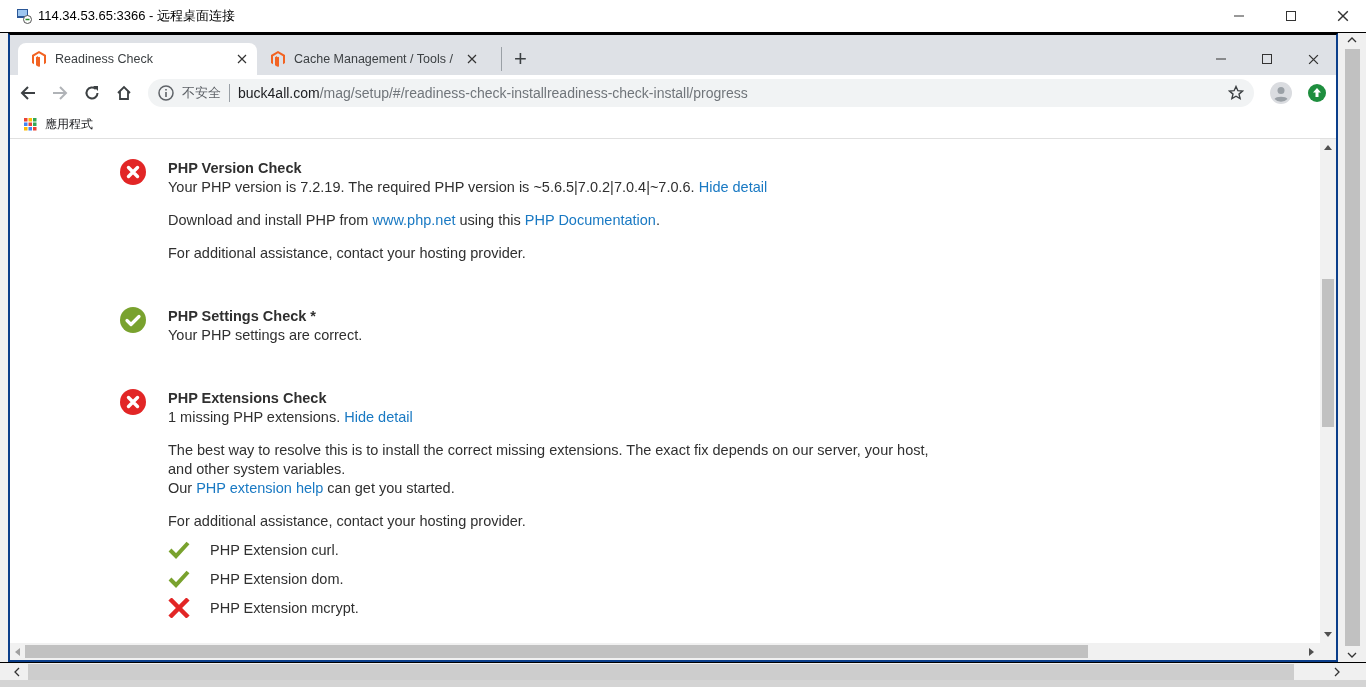  Describe the element at coordinates (372, 59) in the screenshot. I see `browser-tab: Cache Management / Tools /` at that location.